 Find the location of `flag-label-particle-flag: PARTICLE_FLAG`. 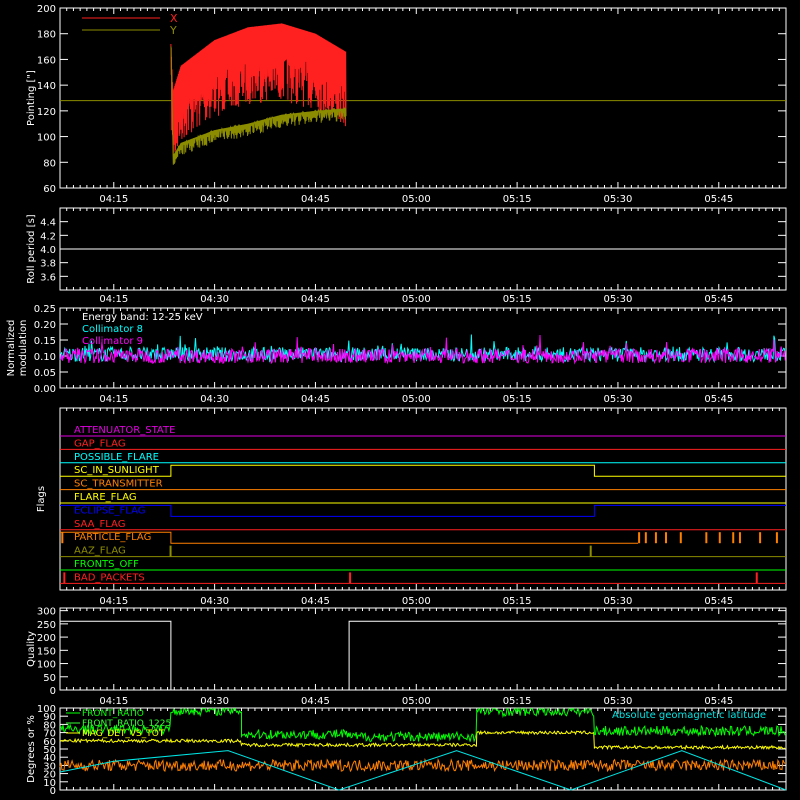

flag-label-particle-flag: PARTICLE_FLAG is located at coordinates (112, 537).